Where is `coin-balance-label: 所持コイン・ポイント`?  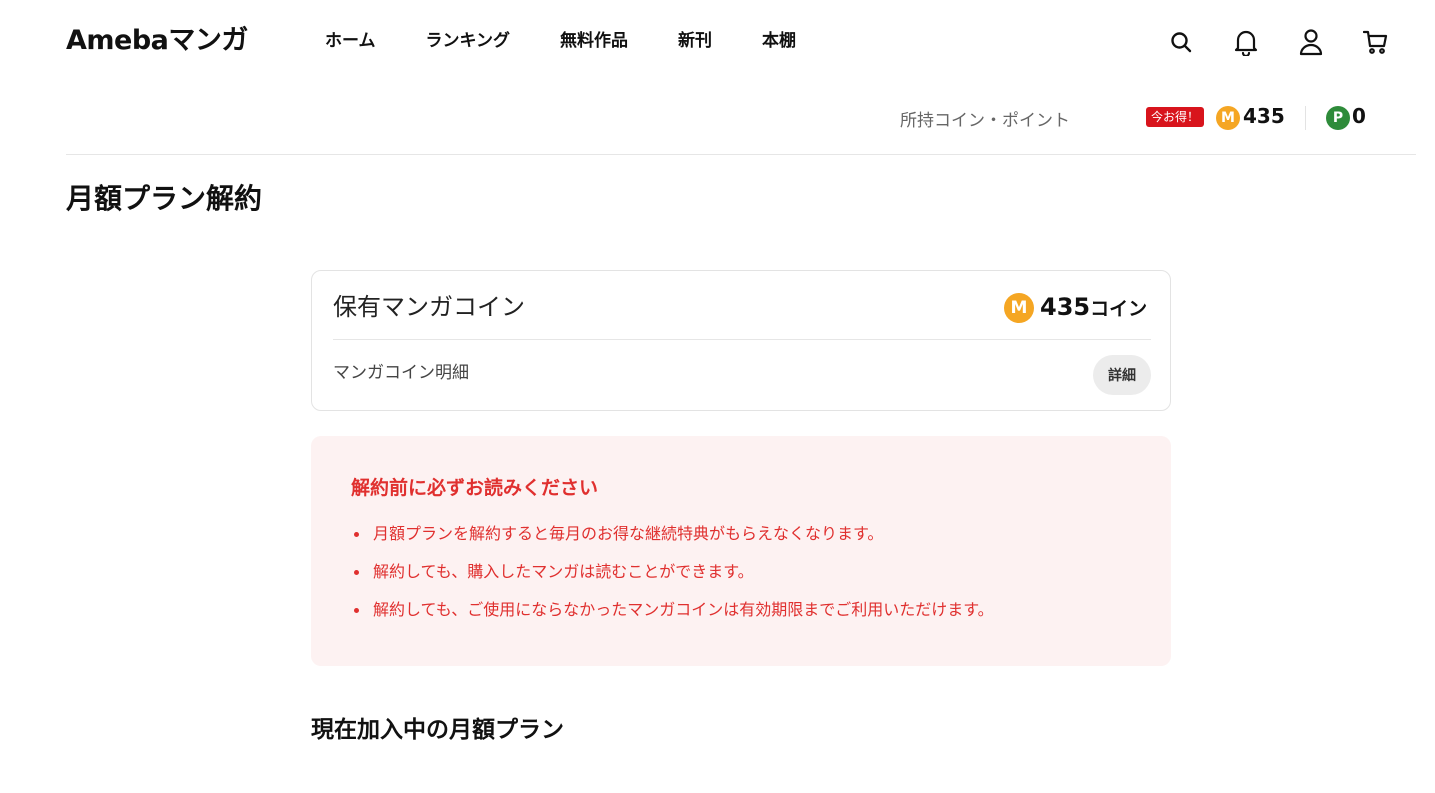
coin-balance-label: 所持コイン・ポイント is located at coordinates (985, 121).